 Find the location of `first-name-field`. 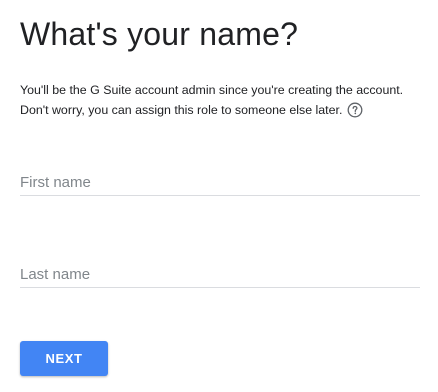

first-name-field is located at coordinates (220, 183).